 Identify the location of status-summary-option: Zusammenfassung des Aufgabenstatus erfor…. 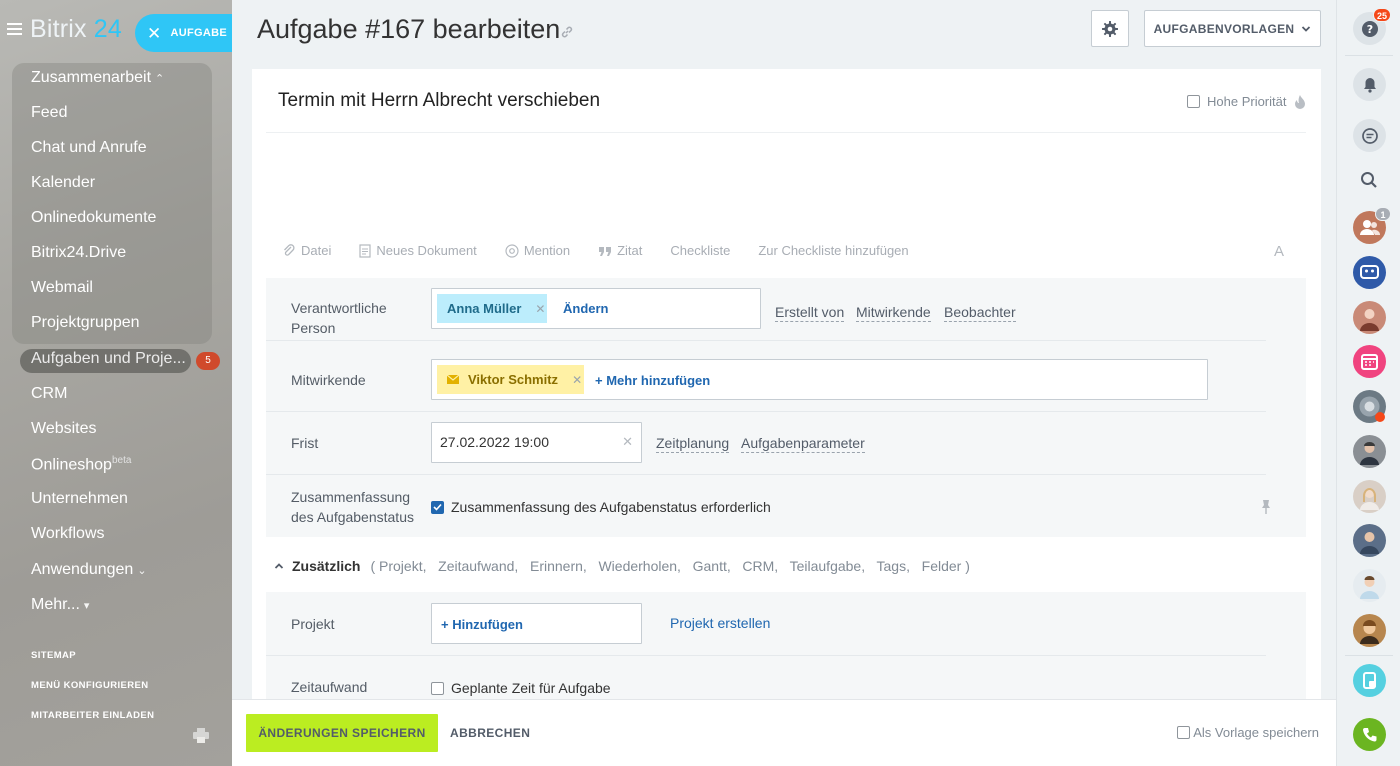
(601, 507).